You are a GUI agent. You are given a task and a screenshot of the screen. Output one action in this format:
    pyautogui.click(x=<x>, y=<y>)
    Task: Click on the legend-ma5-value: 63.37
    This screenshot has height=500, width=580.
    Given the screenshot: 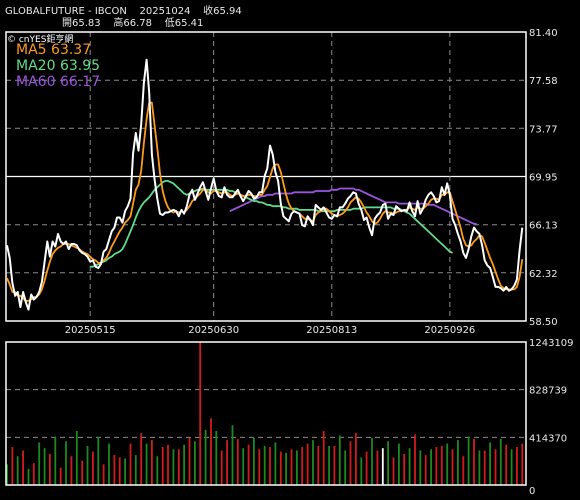 What is the action you would take?
    pyautogui.click(x=71, y=50)
    